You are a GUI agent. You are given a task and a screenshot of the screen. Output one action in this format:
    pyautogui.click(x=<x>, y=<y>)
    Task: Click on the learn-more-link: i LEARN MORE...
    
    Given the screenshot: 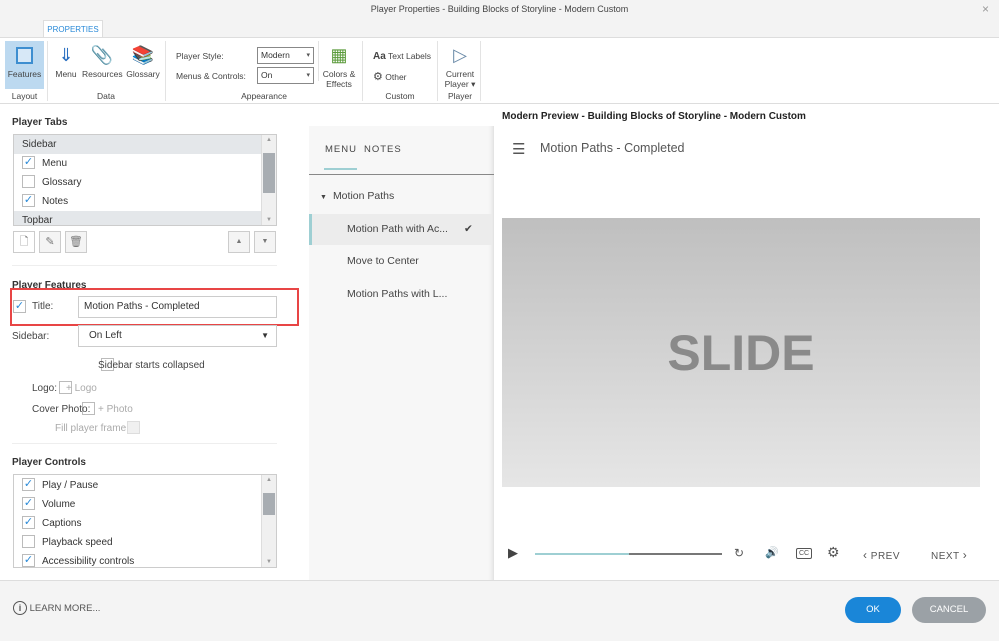 What is the action you would take?
    pyautogui.click(x=56, y=608)
    